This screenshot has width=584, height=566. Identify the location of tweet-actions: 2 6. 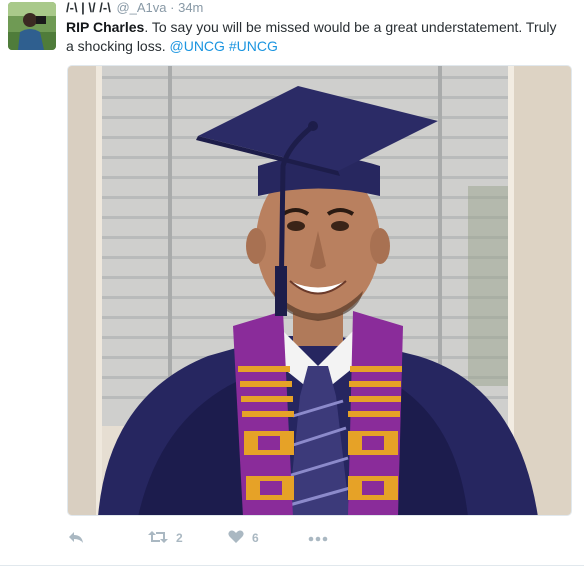
(316, 538).